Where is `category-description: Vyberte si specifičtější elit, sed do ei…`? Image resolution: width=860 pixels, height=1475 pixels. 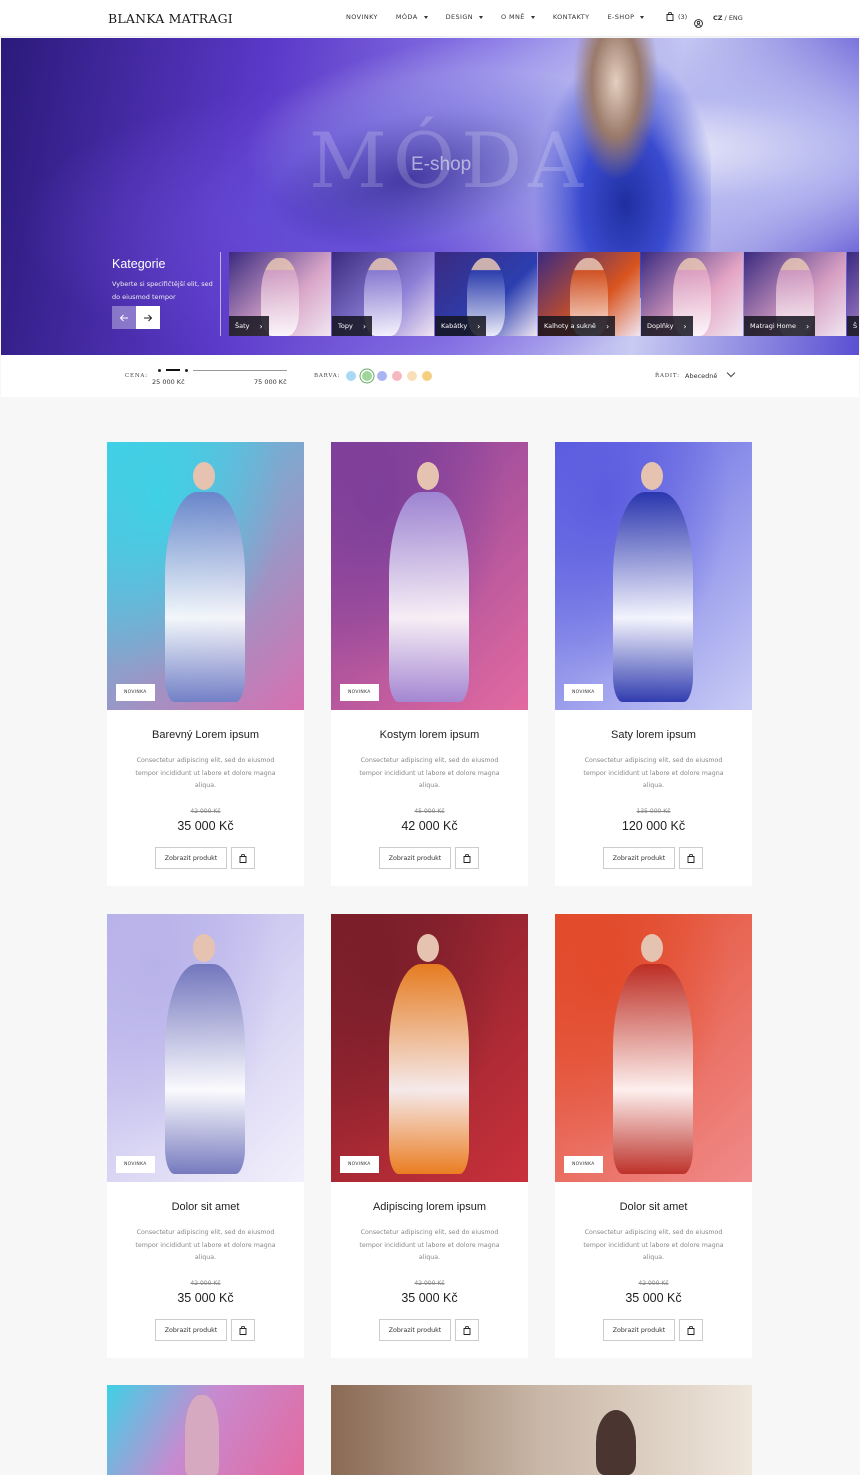 category-description: Vyberte si specifičtější elit, sed do ei… is located at coordinates (162, 290).